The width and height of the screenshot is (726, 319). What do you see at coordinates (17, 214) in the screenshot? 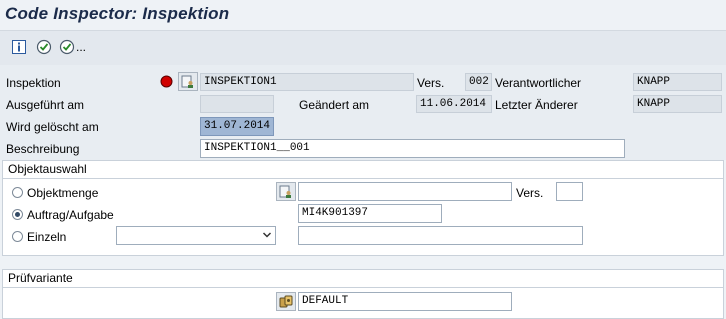
I see `radio-auftrag` at bounding box center [17, 214].